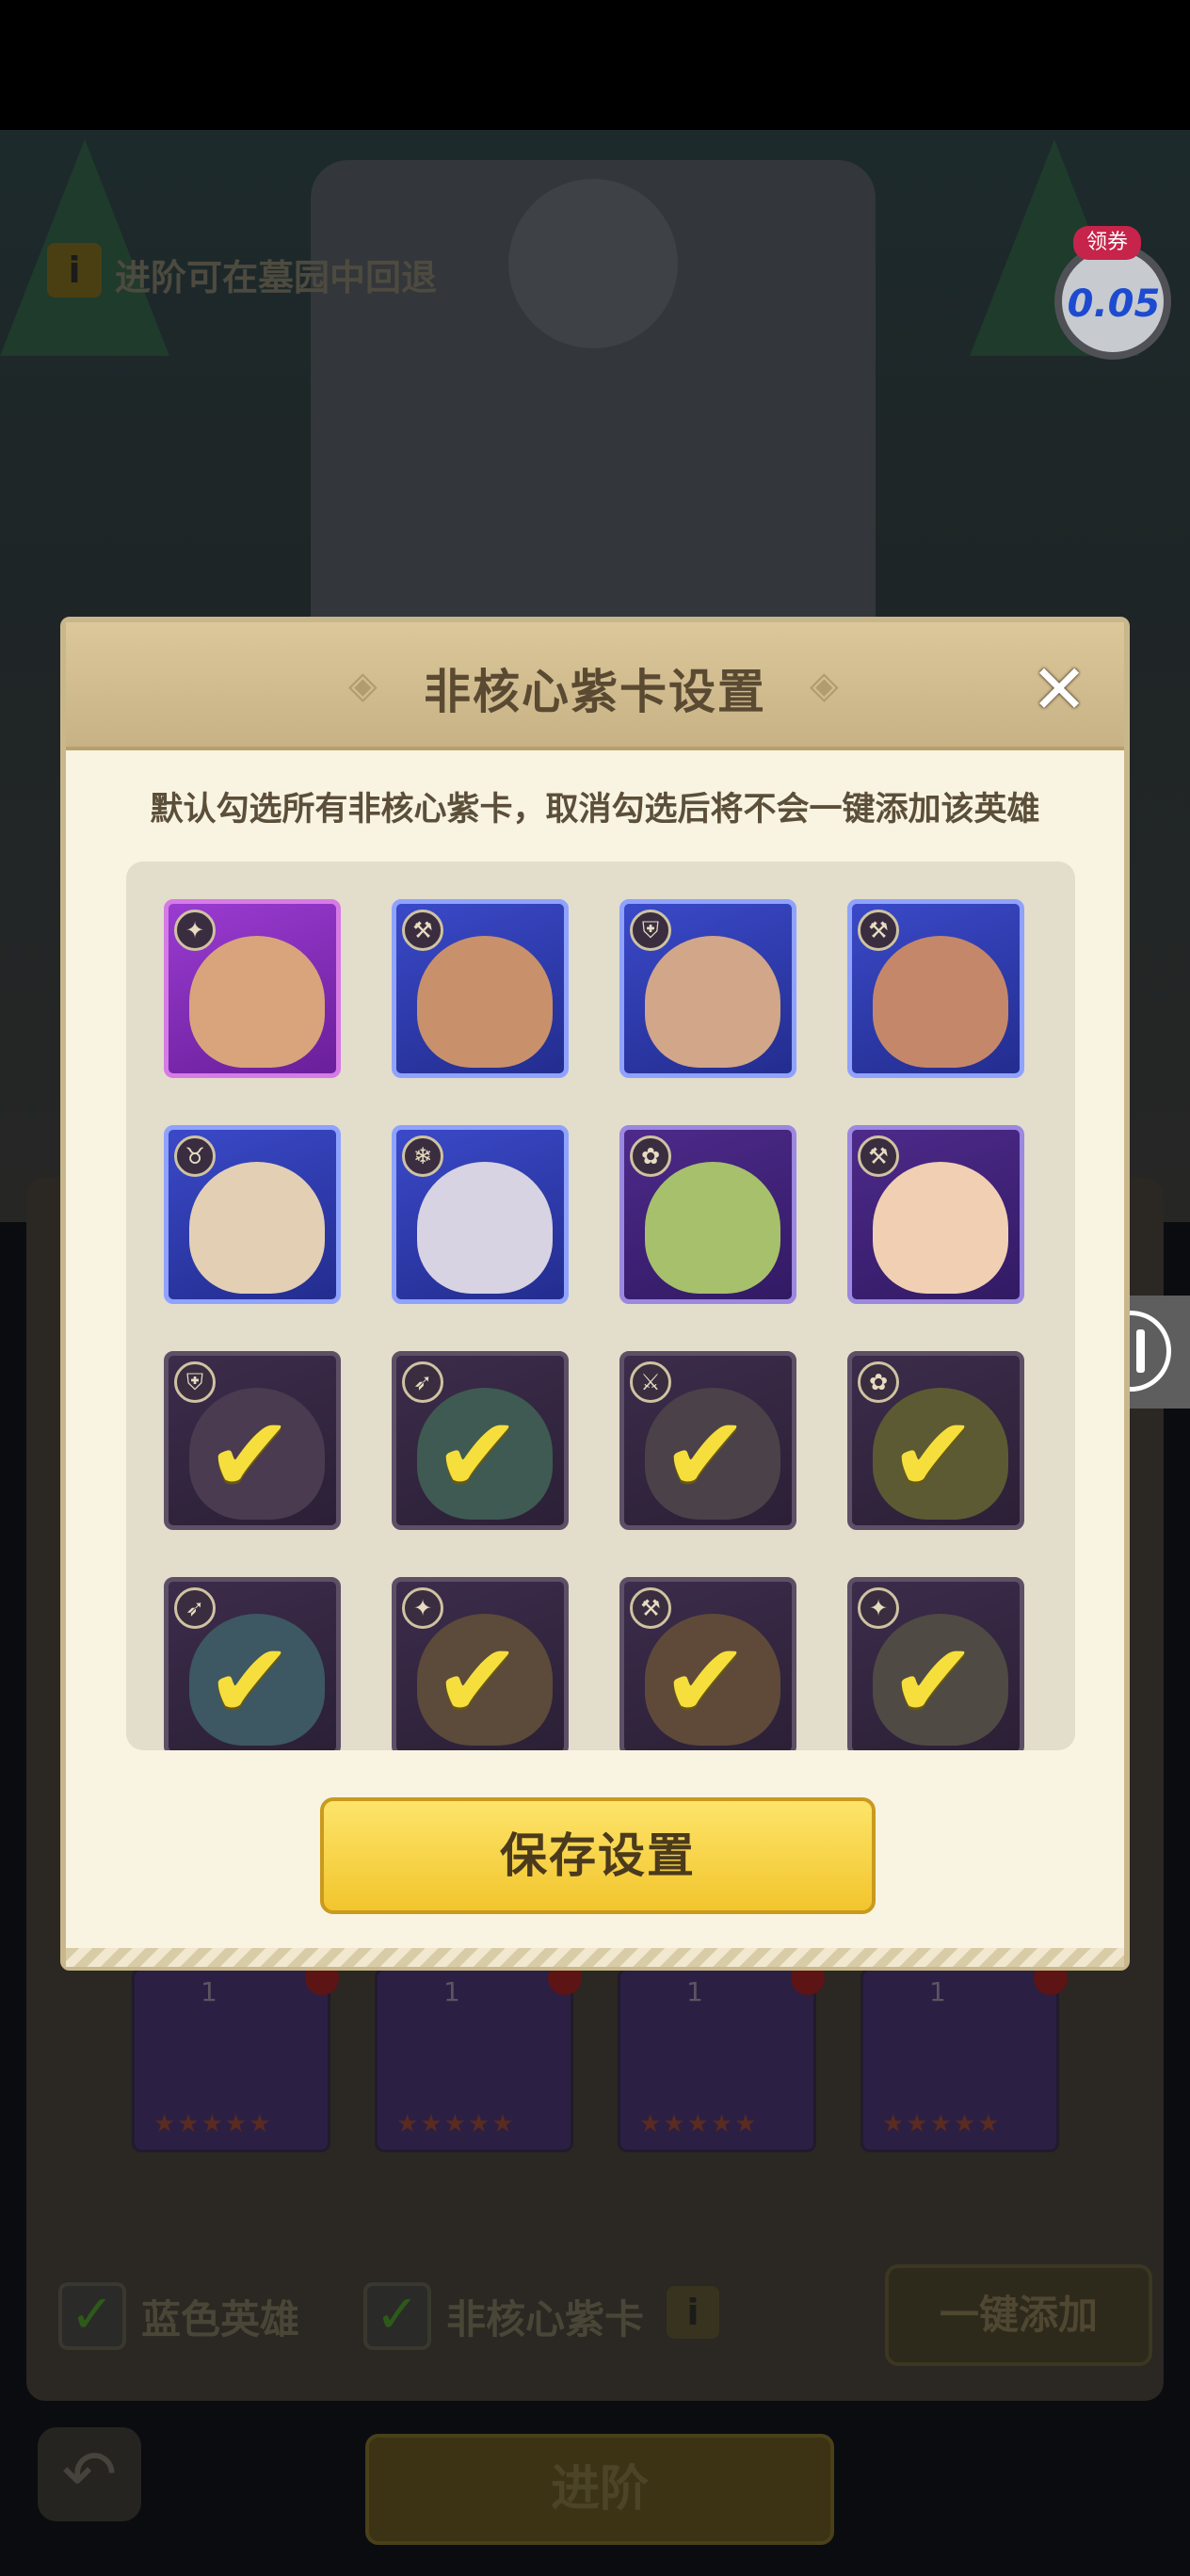  What do you see at coordinates (595, 692) in the screenshot?
I see `dialog-title: 非核心紫卡设置` at bounding box center [595, 692].